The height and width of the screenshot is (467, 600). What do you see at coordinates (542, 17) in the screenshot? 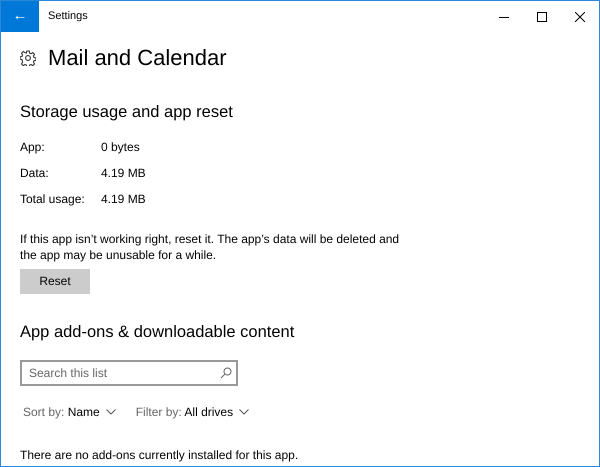
I see `maximize-icon` at bounding box center [542, 17].